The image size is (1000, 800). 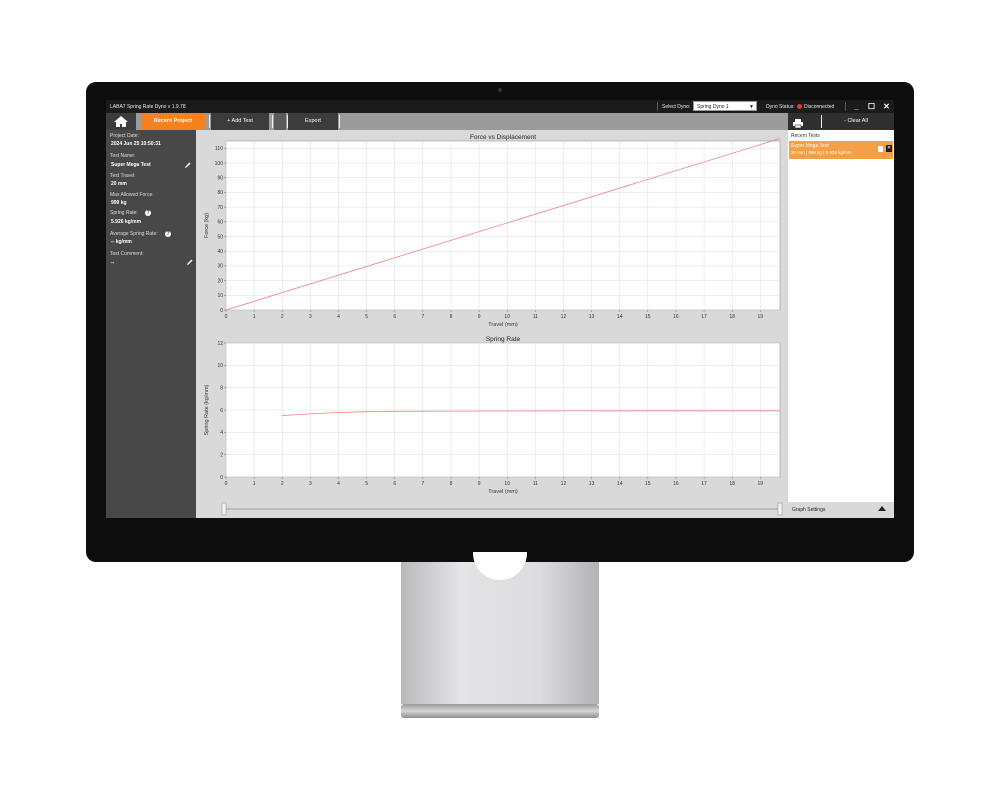 What do you see at coordinates (871, 106) in the screenshot?
I see `maximize-button: ☐` at bounding box center [871, 106].